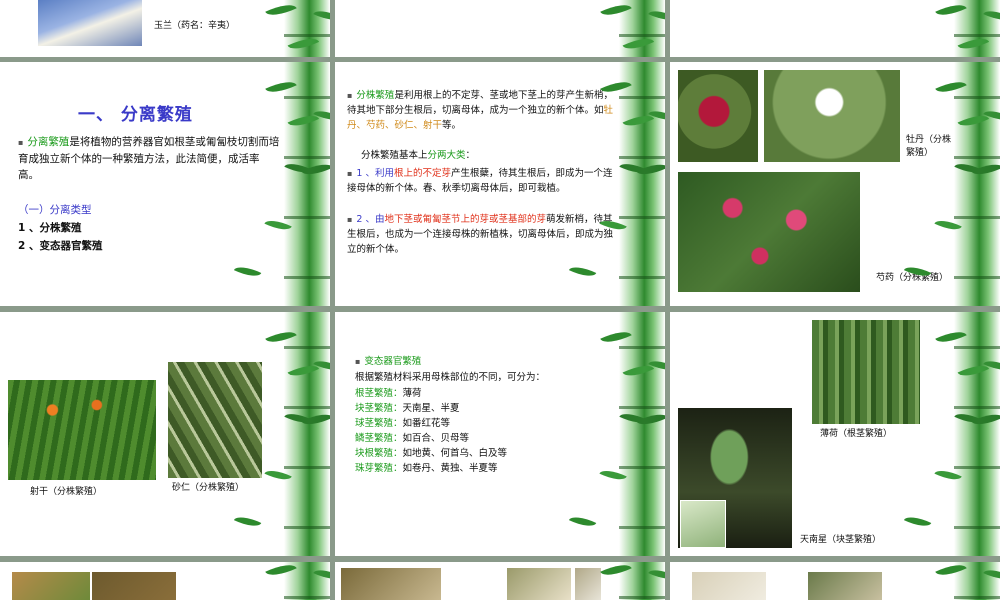 This screenshot has height=600, width=1000. What do you see at coordinates (48, 142) in the screenshot?
I see `term-highlight: 分离繁殖` at bounding box center [48, 142].